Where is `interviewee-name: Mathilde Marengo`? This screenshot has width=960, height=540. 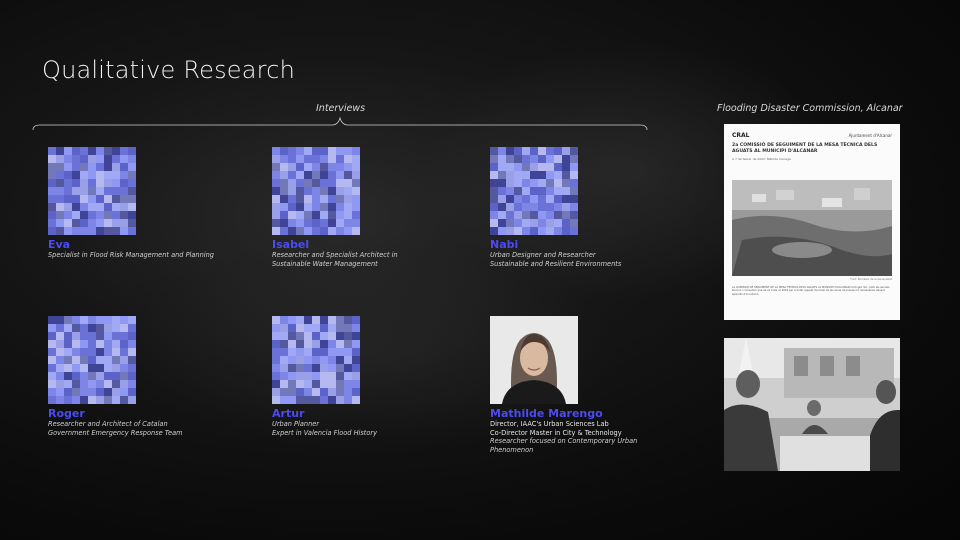
interviewee-name: Mathilde Marengo is located at coordinates (546, 413).